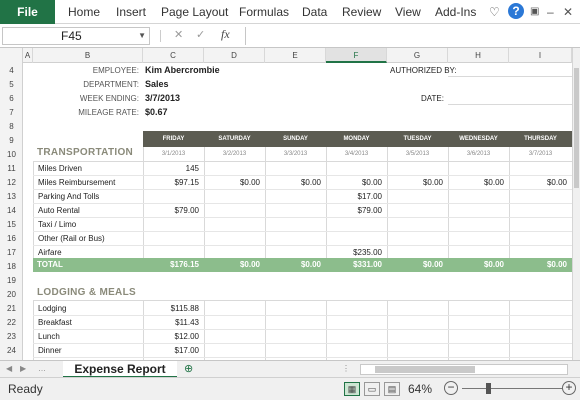 The width and height of the screenshot is (580, 400). I want to click on horizontal-scrollbar, so click(464, 369).